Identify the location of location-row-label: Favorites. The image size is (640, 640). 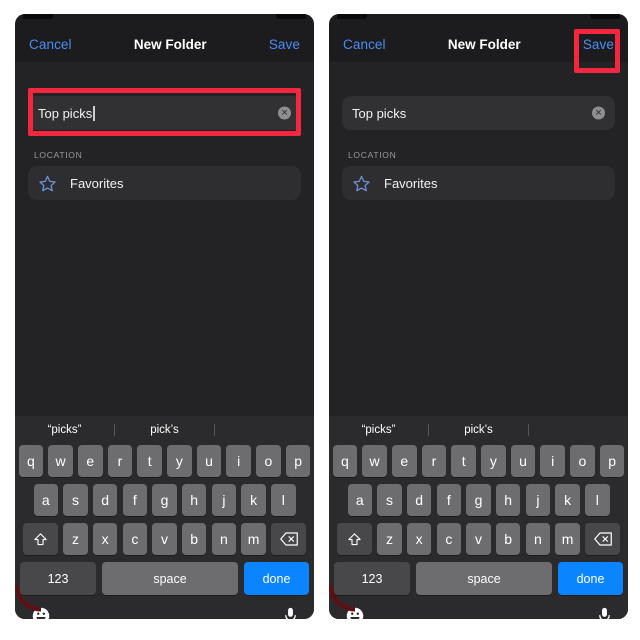
(411, 183).